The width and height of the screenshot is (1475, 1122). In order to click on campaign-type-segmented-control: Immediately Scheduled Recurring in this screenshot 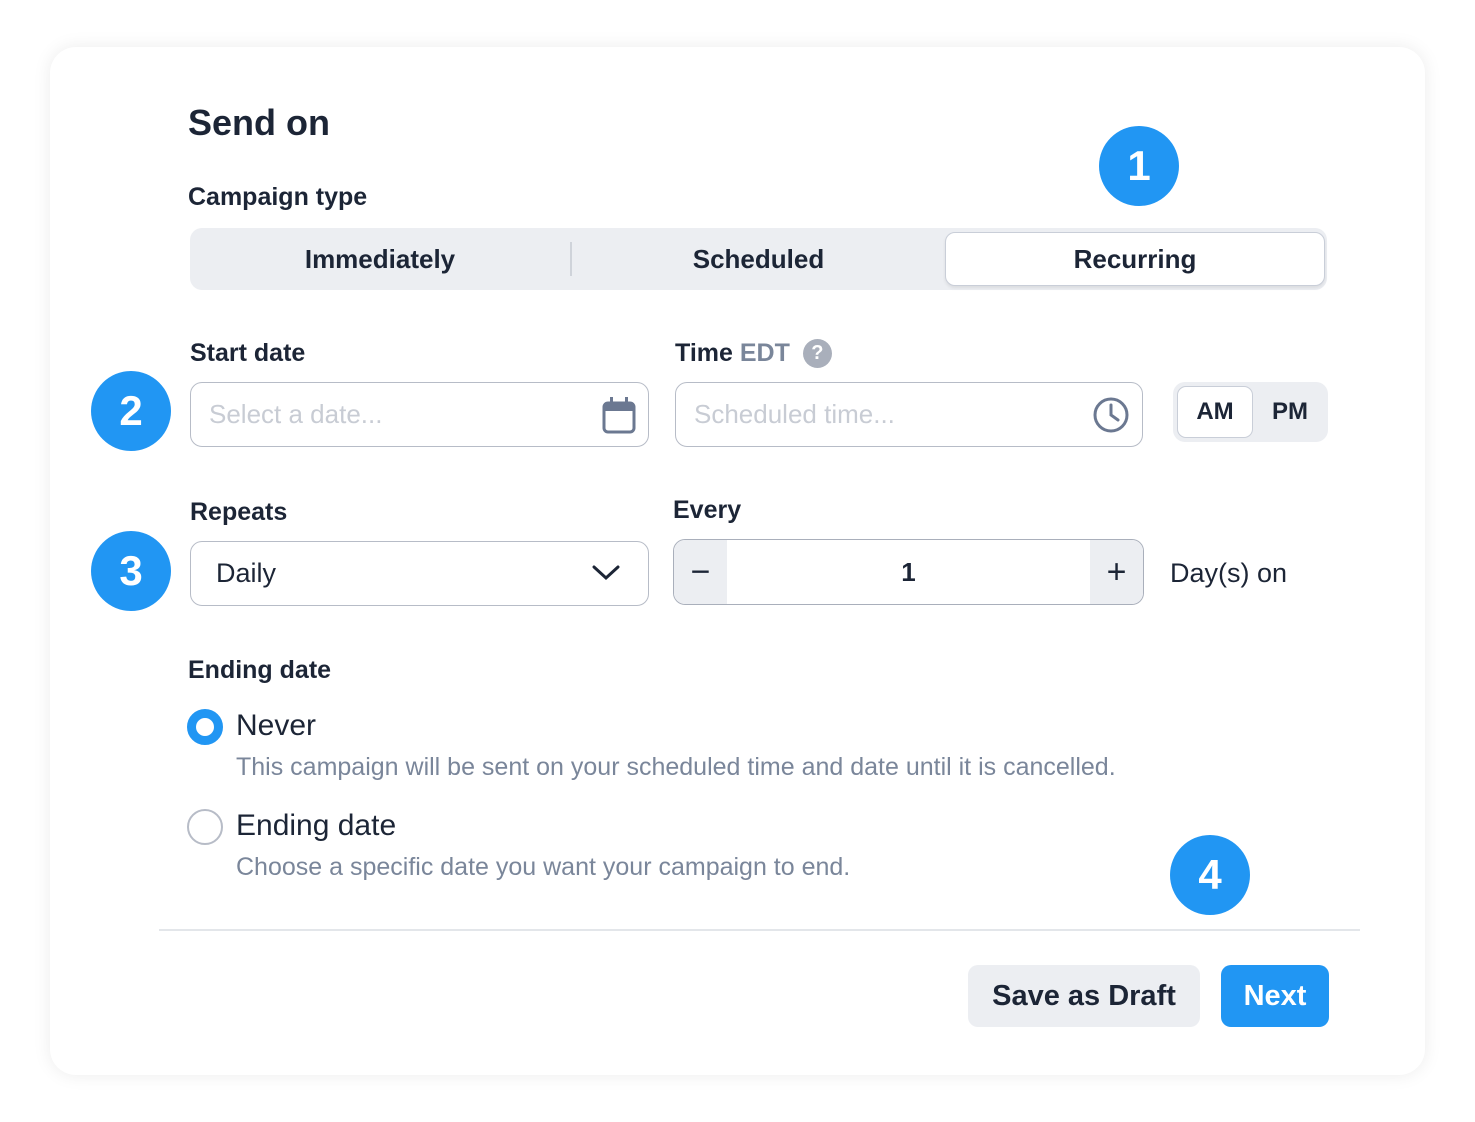, I will do `click(758, 259)`.